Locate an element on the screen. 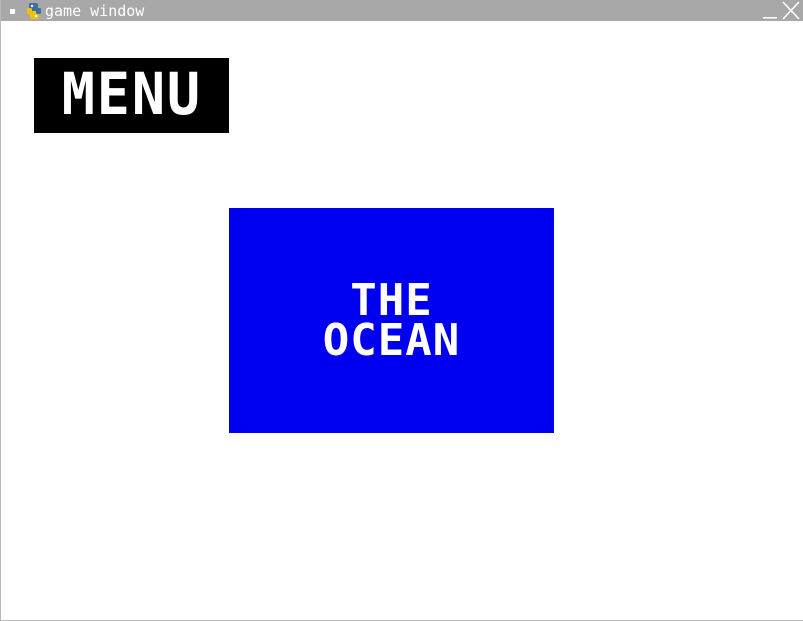  minimize-icon is located at coordinates (770, 11).